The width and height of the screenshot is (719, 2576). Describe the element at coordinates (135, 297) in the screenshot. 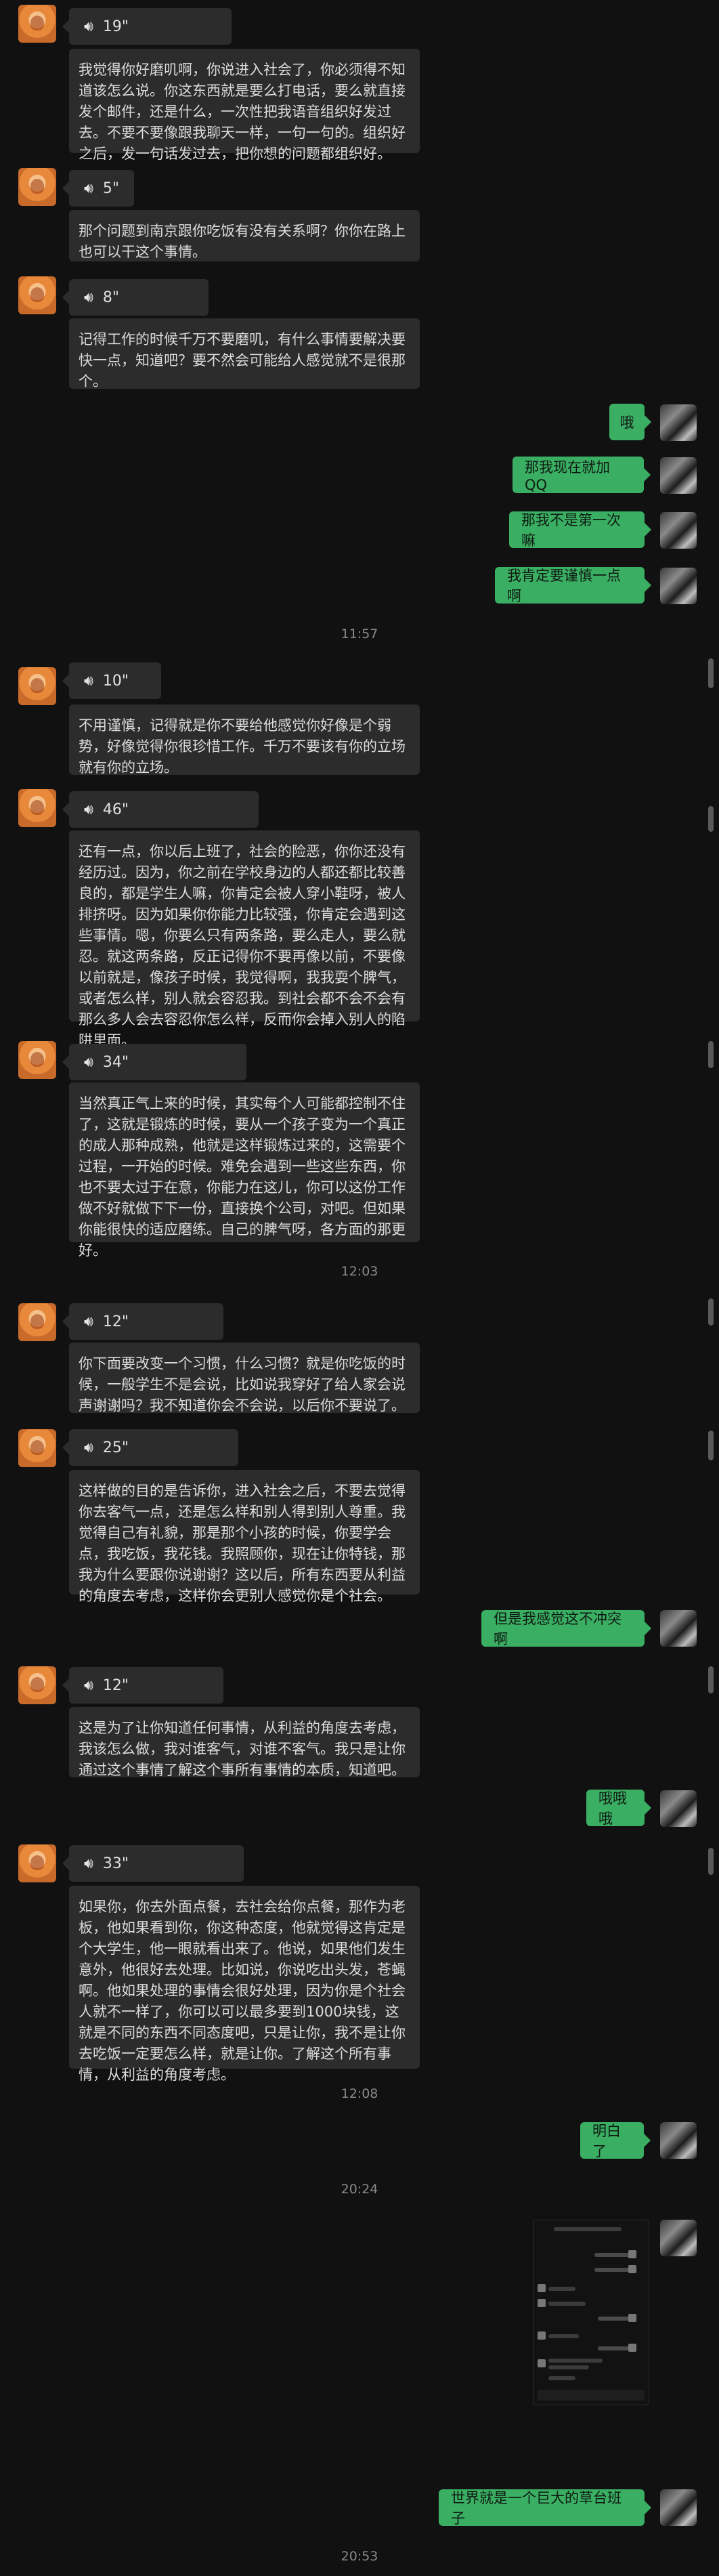

I see `voice-message: 🔊︎ 8"` at that location.